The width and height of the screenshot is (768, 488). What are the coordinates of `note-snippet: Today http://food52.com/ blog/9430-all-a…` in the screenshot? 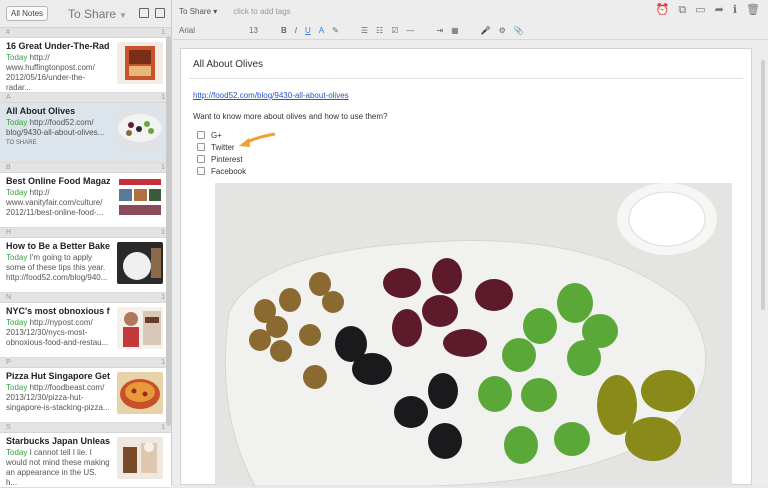 It's located at (55, 127).